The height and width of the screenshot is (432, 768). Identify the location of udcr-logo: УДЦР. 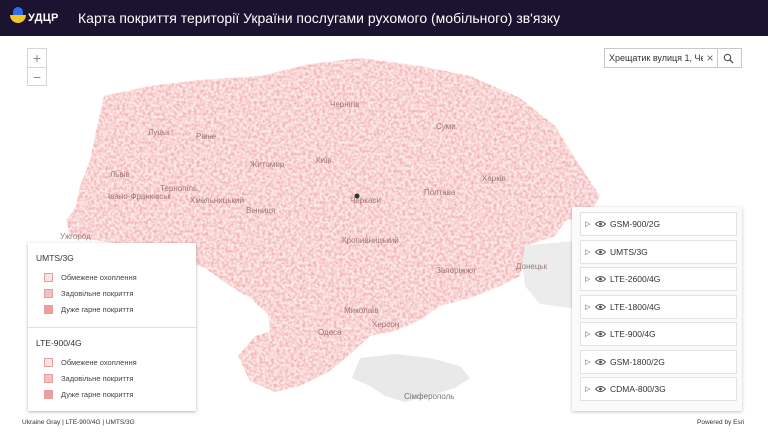
(32, 18).